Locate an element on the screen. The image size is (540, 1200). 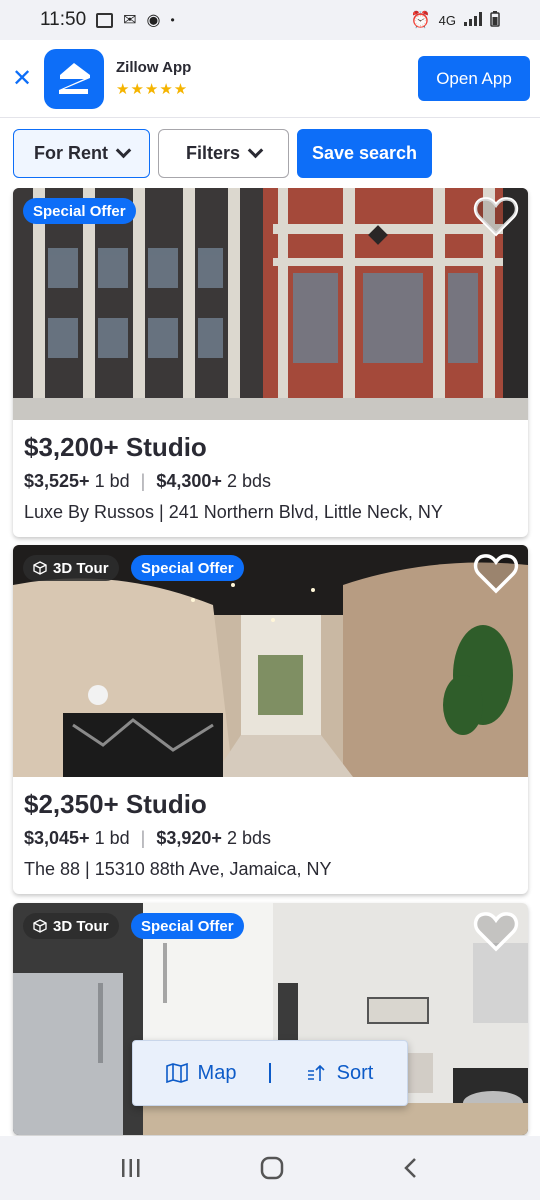
unit-prices: $3,525+ 1 bd | $4,300+ 2 bds is located at coordinates (270, 481).